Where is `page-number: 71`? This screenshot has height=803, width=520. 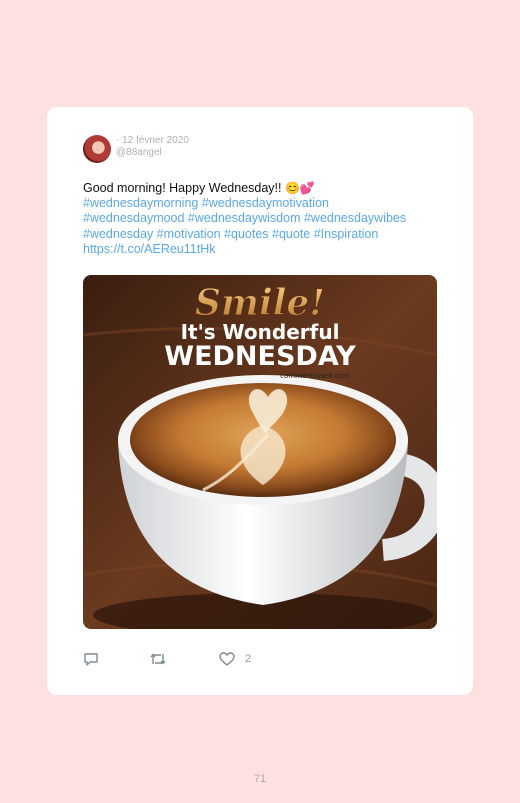
page-number: 71 is located at coordinates (260, 779).